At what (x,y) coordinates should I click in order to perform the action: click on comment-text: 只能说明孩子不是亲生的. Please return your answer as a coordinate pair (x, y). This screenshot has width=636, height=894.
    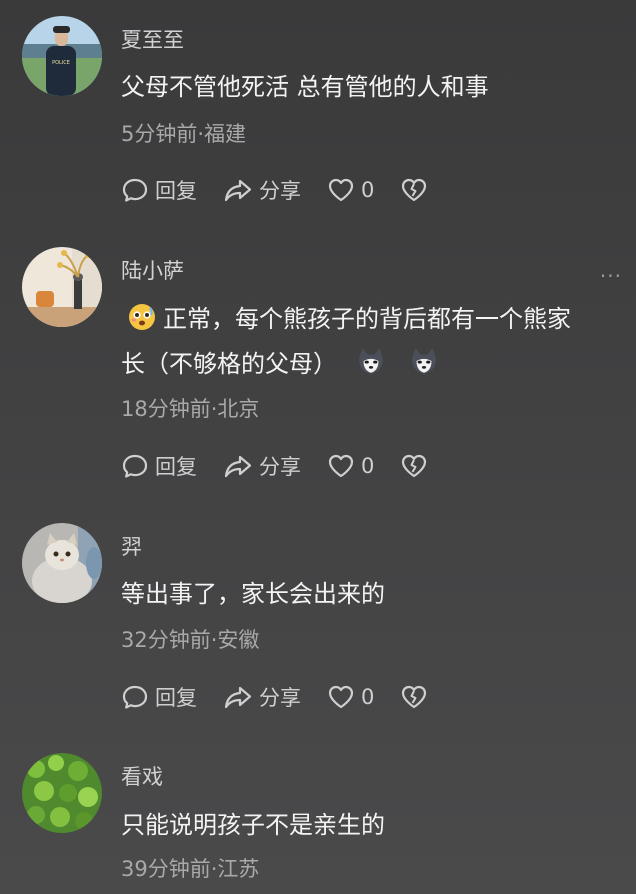
    Looking at the image, I should click on (253, 825).